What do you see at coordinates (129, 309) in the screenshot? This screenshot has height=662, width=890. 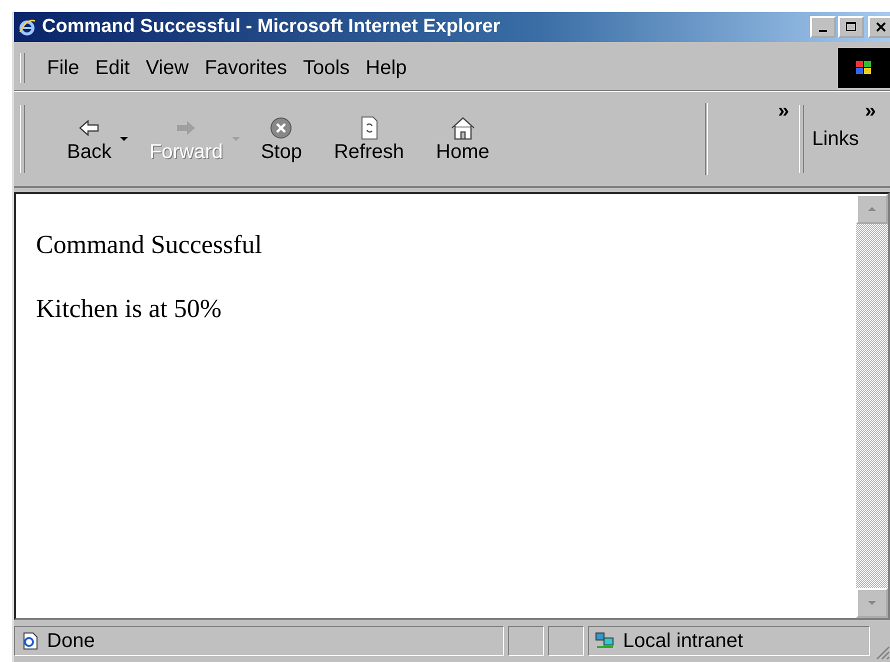 I see `page-text: Kitchen is at 50%` at bounding box center [129, 309].